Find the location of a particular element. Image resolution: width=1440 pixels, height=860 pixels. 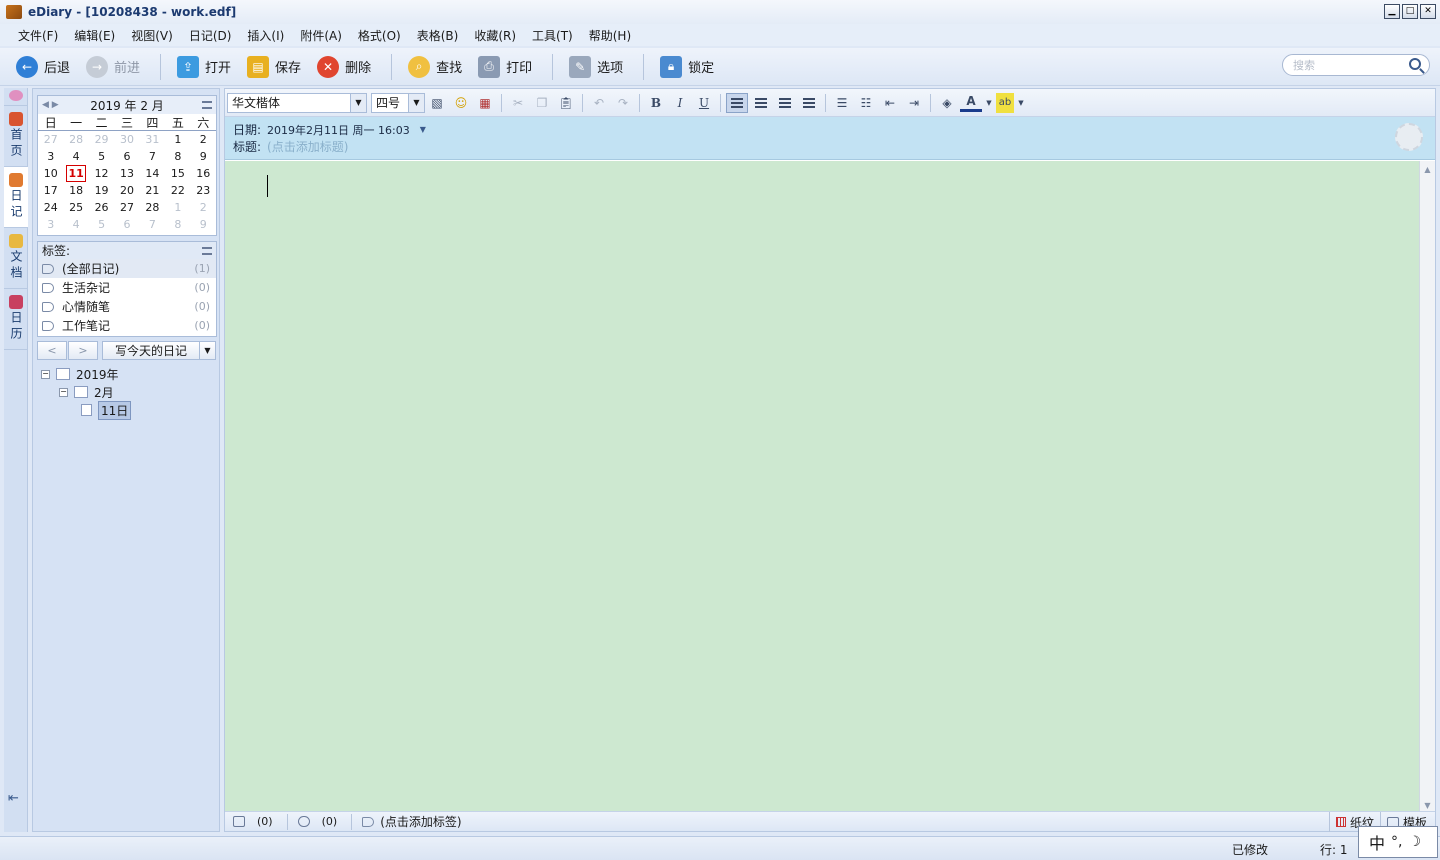

calendar-day: 25 is located at coordinates (75, 207).